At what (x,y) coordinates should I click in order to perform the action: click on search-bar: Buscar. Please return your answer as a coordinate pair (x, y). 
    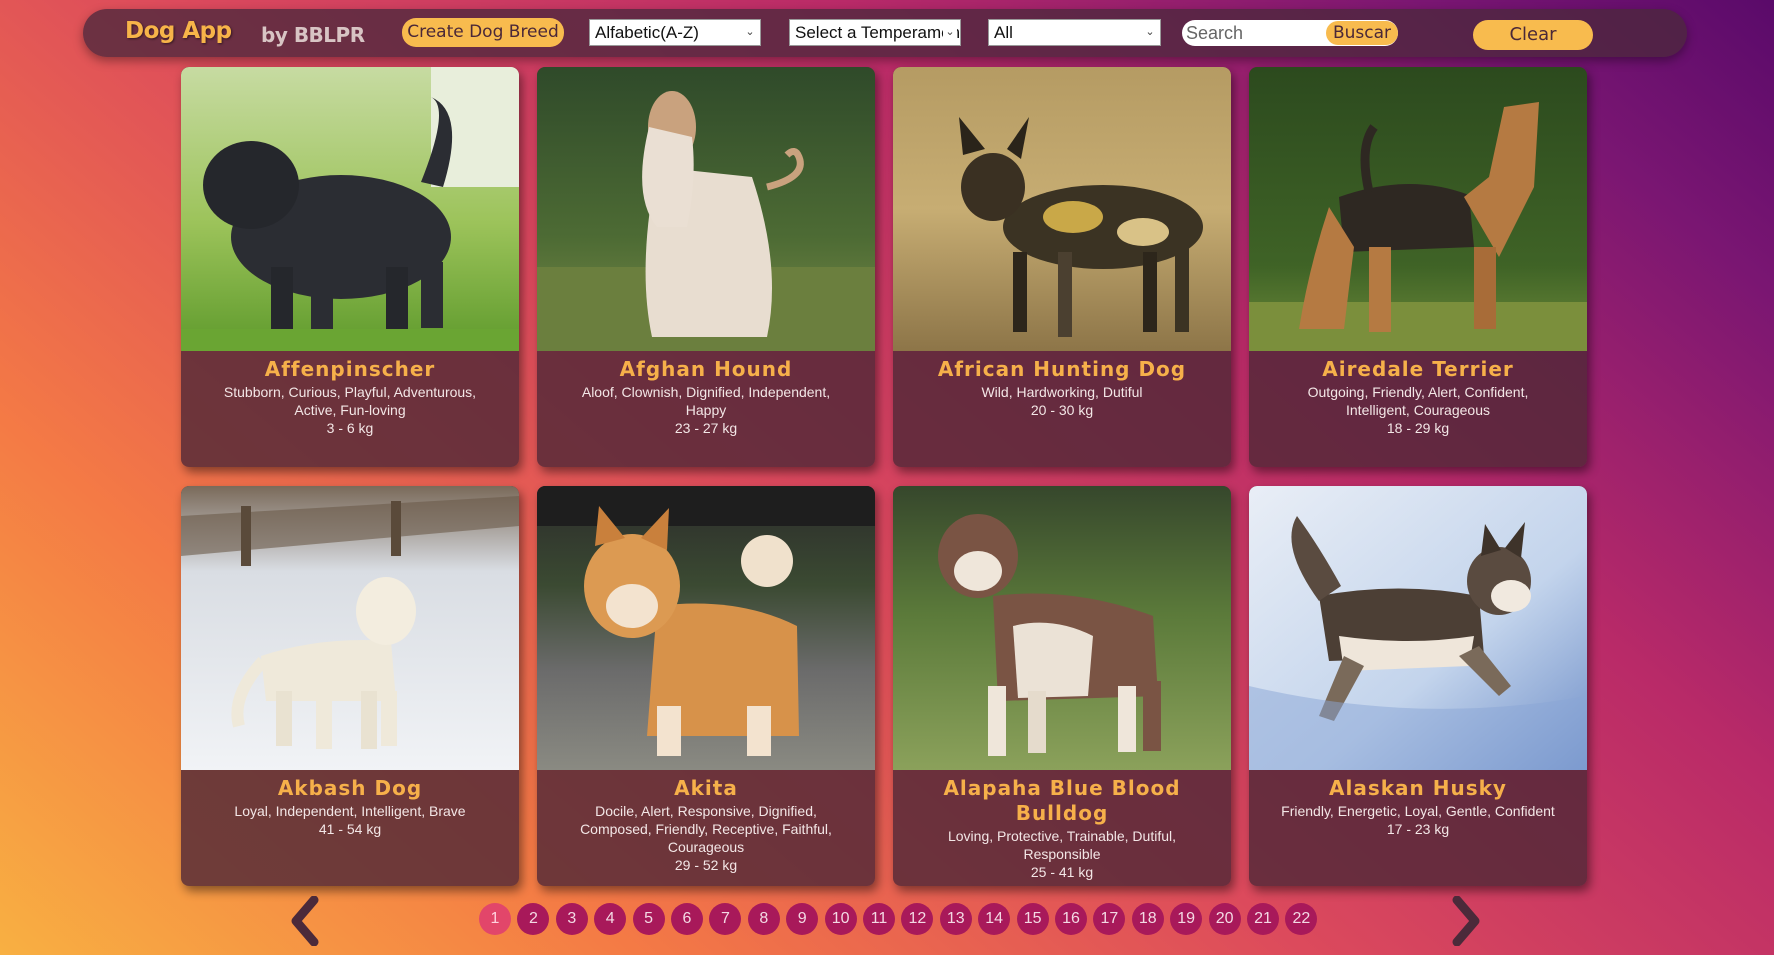
    Looking at the image, I should click on (1290, 33).